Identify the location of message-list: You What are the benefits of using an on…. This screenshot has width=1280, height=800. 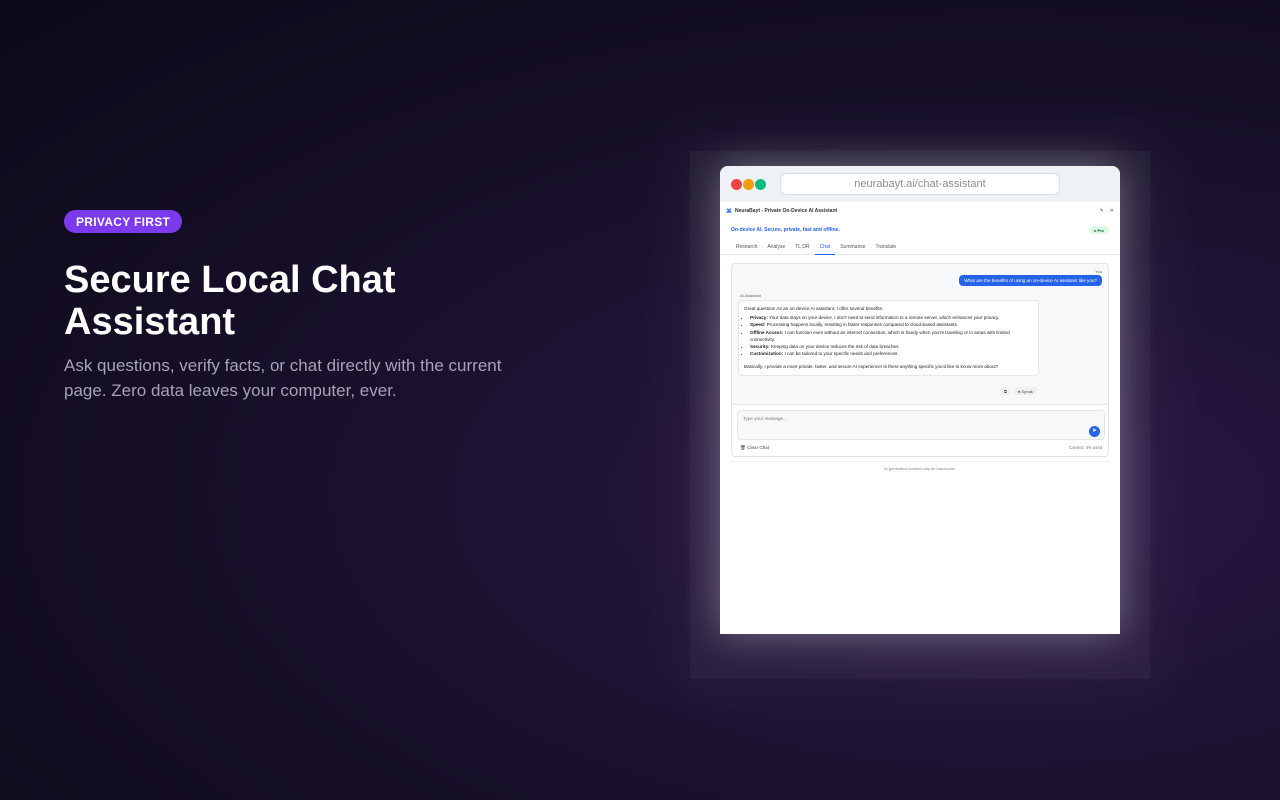
(920, 334).